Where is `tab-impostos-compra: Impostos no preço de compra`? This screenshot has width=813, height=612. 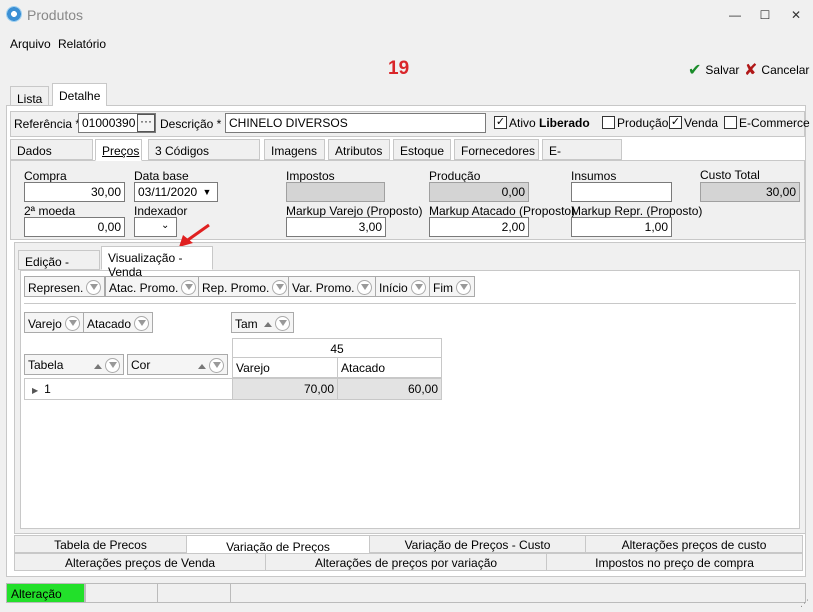 tab-impostos-compra: Impostos no preço de compra is located at coordinates (674, 562).